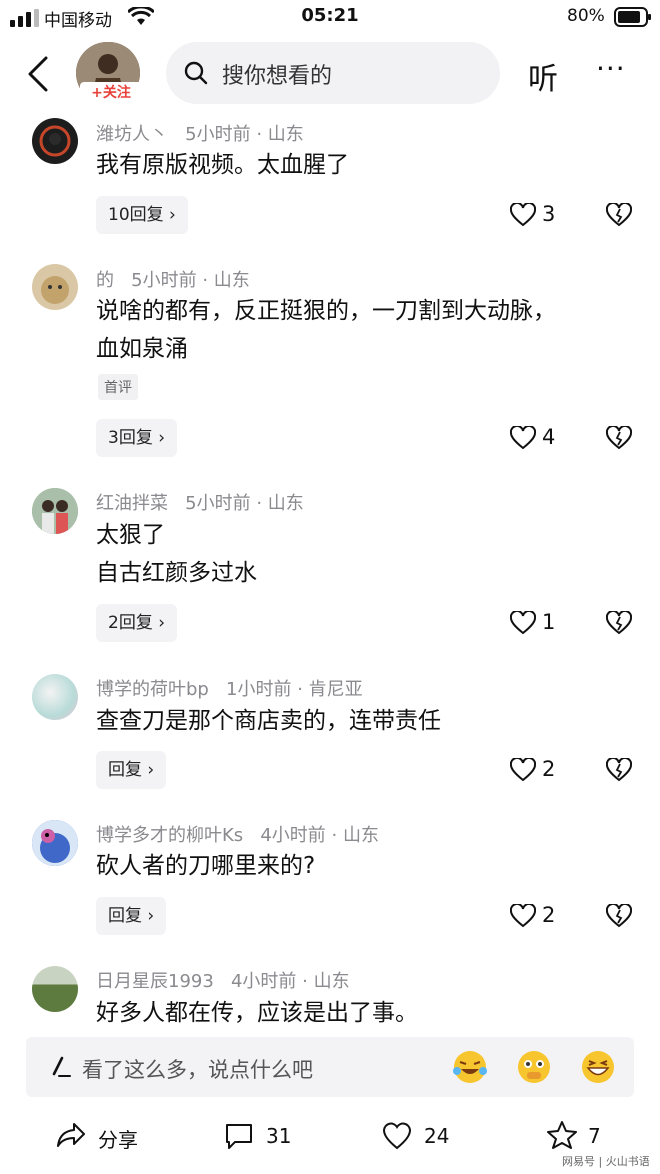  Describe the element at coordinates (470, 1067) in the screenshot. I see `laugh-cry-emoji-icon` at that location.